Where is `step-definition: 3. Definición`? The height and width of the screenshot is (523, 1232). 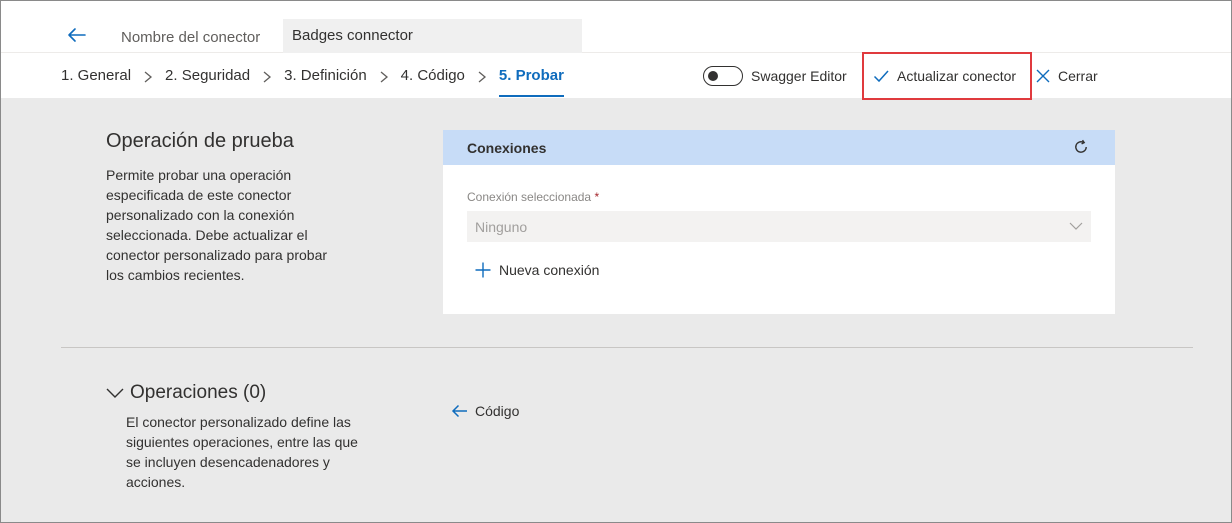 step-definition: 3. Definición is located at coordinates (325, 76).